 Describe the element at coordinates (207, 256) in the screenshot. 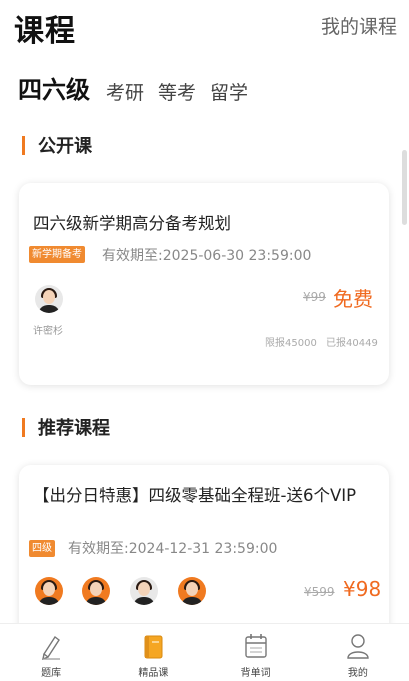

I see `course-validity: 有效期至:2025-06-30 23:59:00` at that location.